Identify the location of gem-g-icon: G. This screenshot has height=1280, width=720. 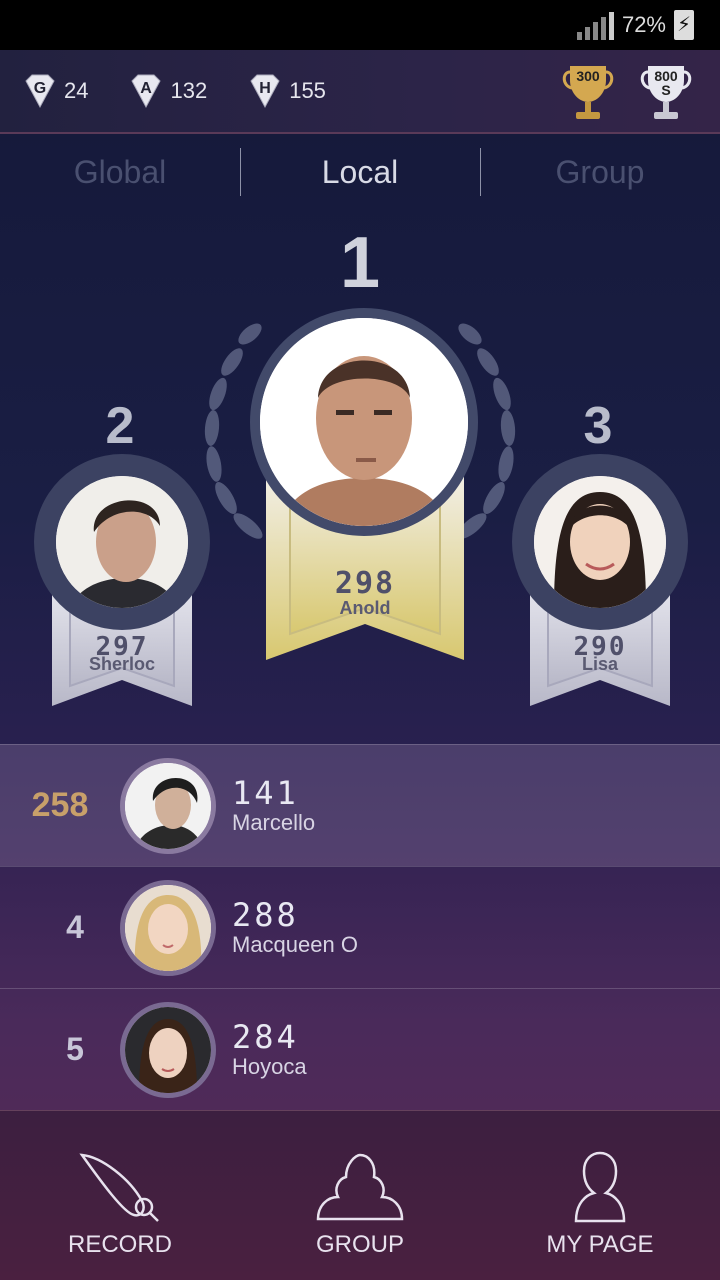
(40, 91).